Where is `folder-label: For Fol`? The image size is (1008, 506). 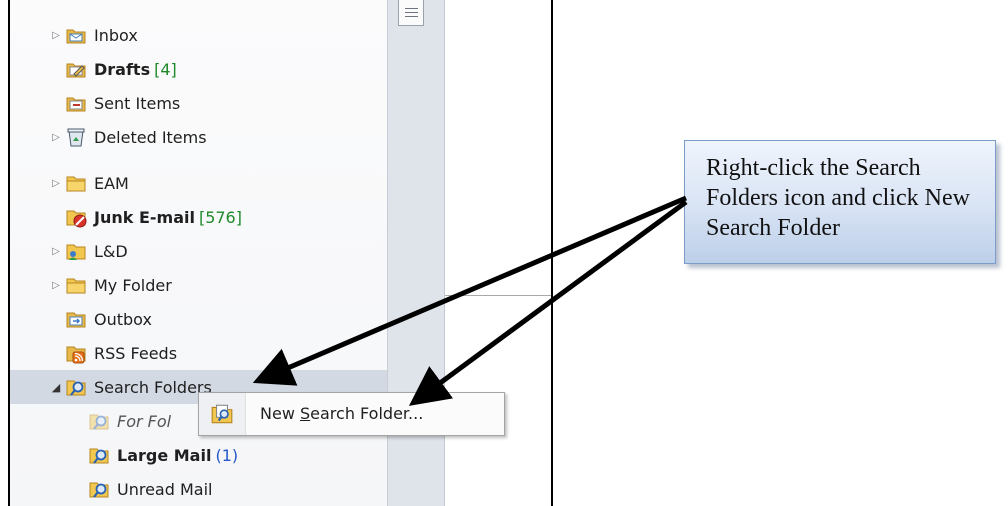 folder-label: For Fol is located at coordinates (144, 421).